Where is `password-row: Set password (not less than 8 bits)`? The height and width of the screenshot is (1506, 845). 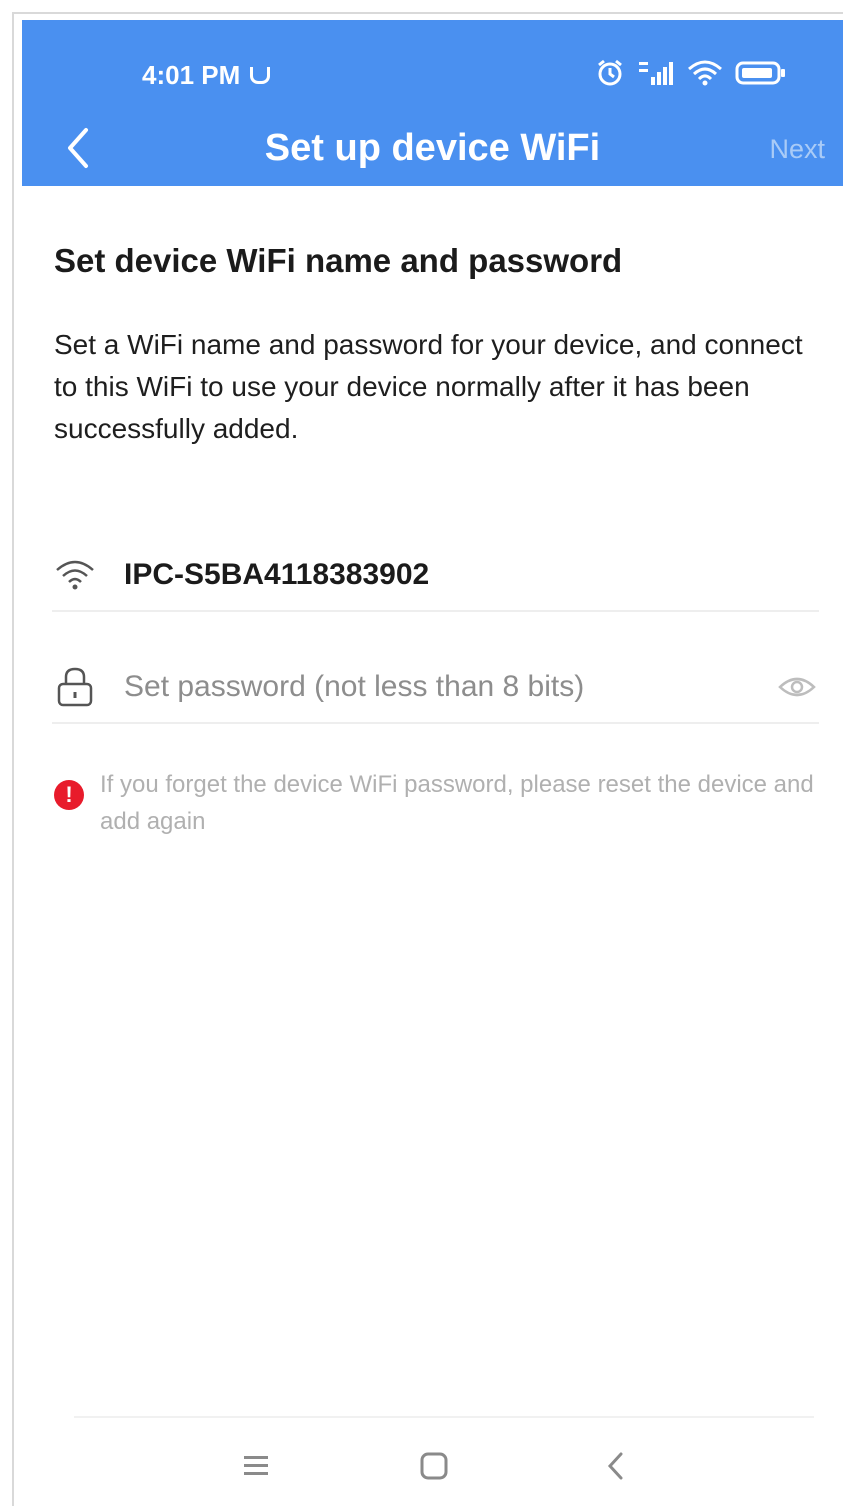
password-row: Set password (not less than 8 bits) is located at coordinates (435, 688).